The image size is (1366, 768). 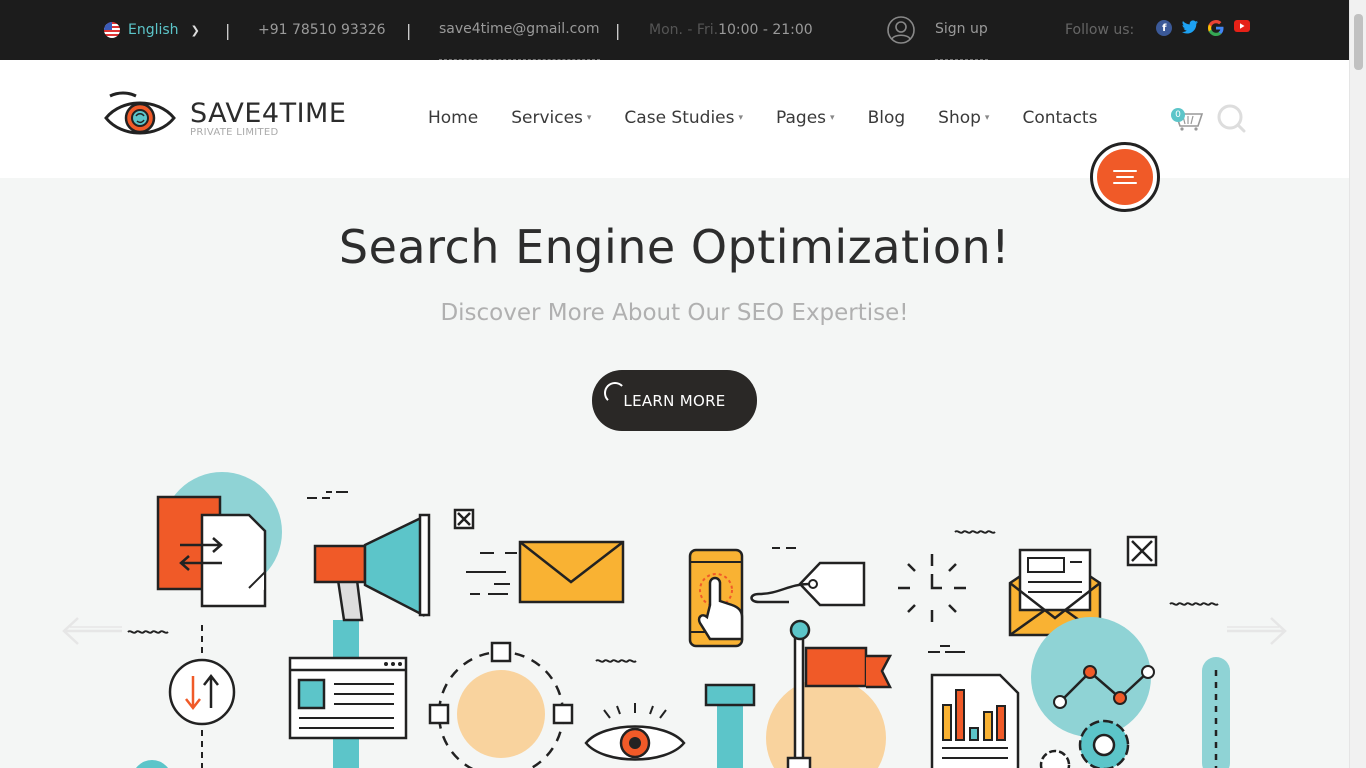 I want to click on twitter-icon, so click(x=1190, y=30).